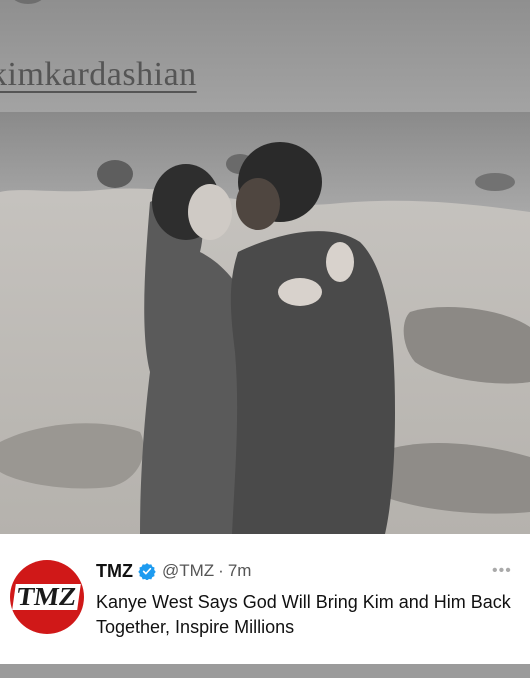 Image resolution: width=530 pixels, height=678 pixels. Describe the element at coordinates (98, 75) in the screenshot. I see `username-label: kimkardashian` at that location.